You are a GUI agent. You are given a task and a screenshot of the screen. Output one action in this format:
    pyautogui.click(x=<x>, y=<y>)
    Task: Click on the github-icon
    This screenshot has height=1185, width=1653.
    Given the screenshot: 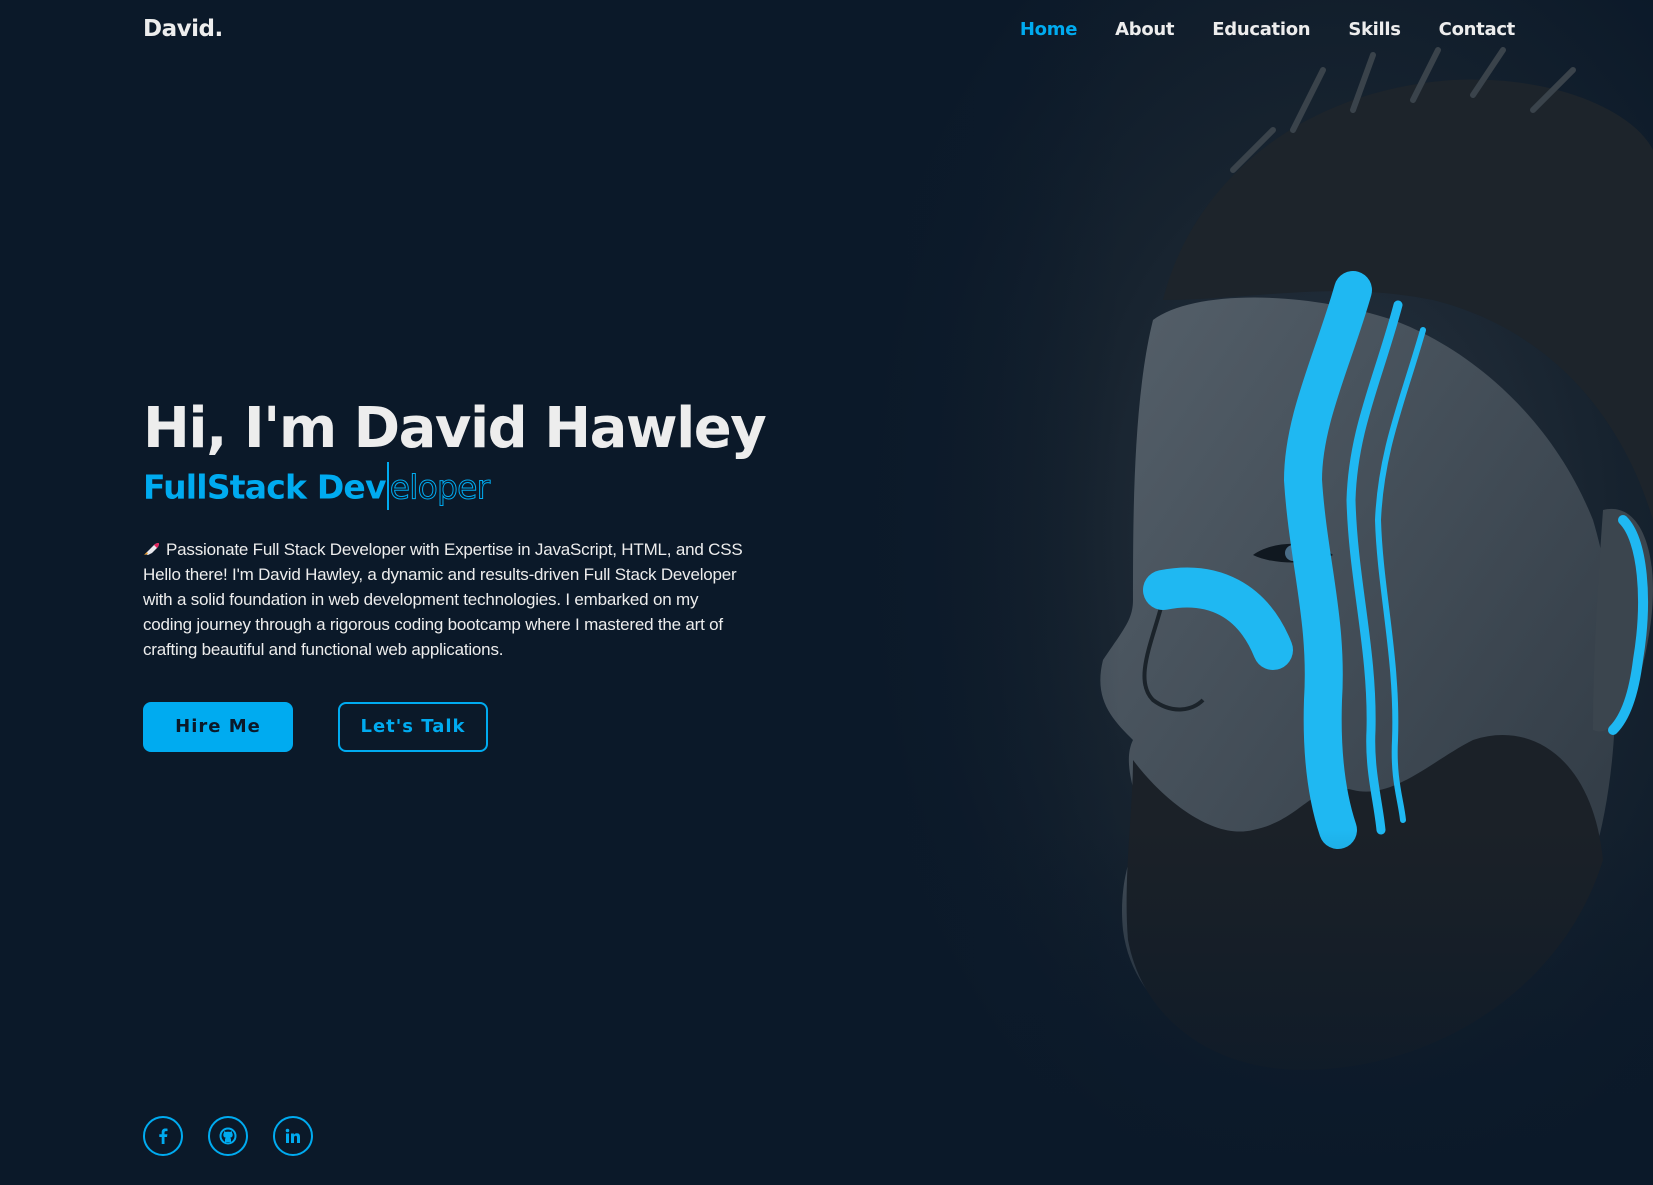 What is the action you would take?
    pyautogui.click(x=228, y=1136)
    